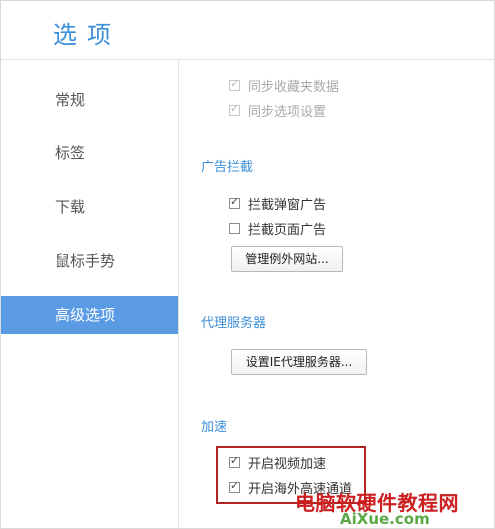 The image size is (495, 529). What do you see at coordinates (89, 100) in the screenshot?
I see `sidebar-item-general: 常规` at bounding box center [89, 100].